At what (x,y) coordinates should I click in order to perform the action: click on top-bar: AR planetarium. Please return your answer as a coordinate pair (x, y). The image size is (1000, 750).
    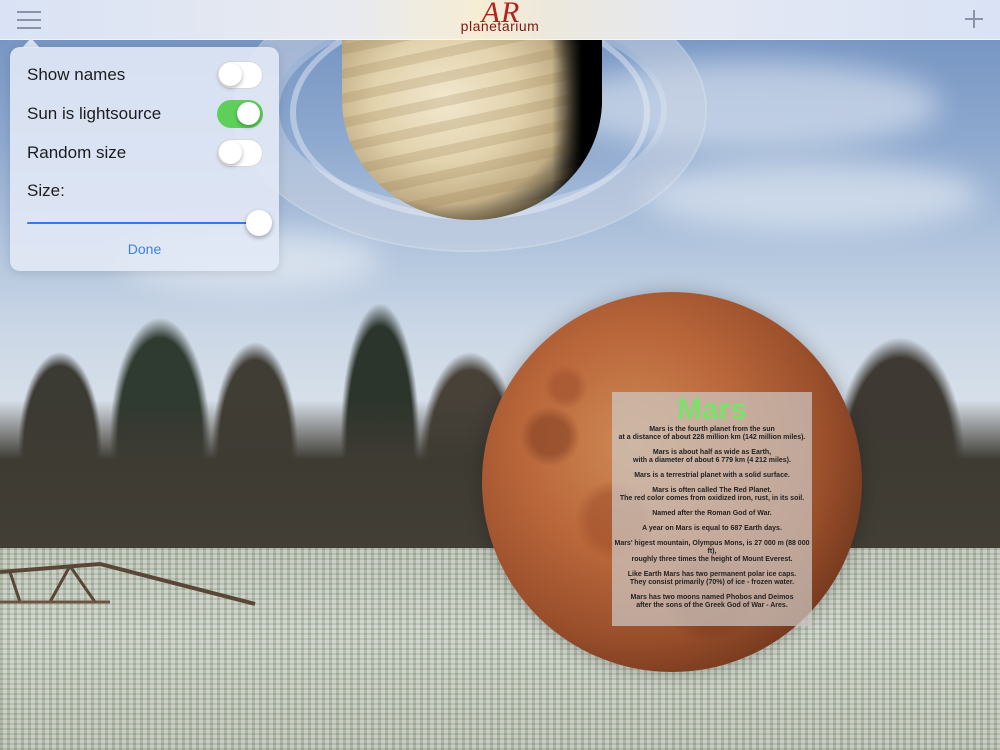
    Looking at the image, I should click on (500, 20).